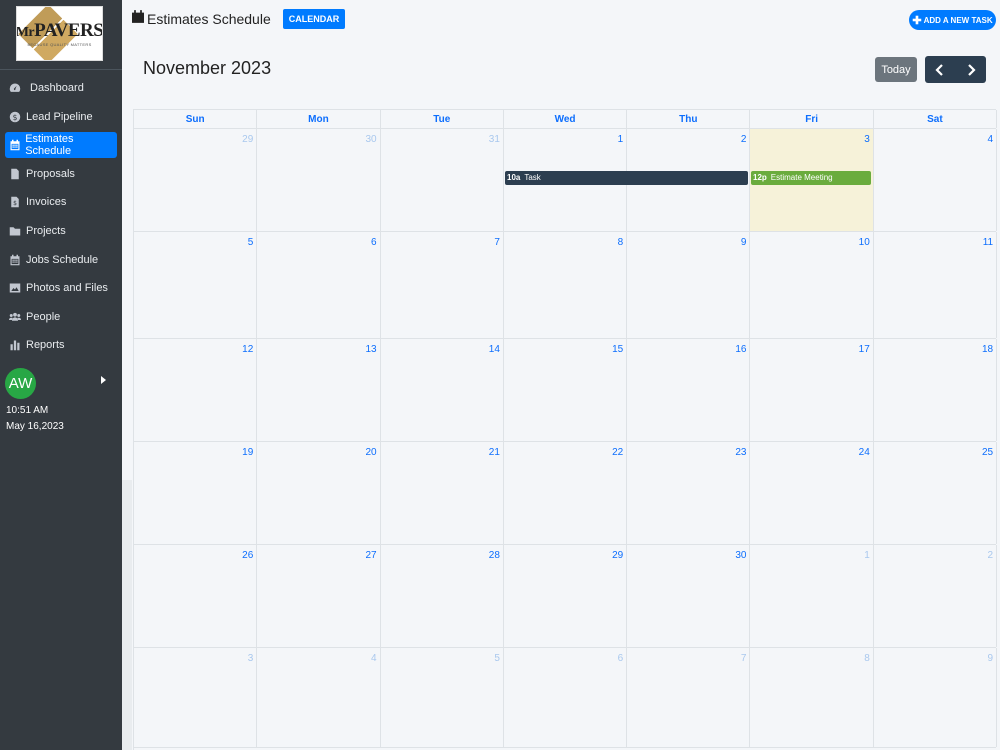  I want to click on calendar-day-cell: 2, so click(936, 596).